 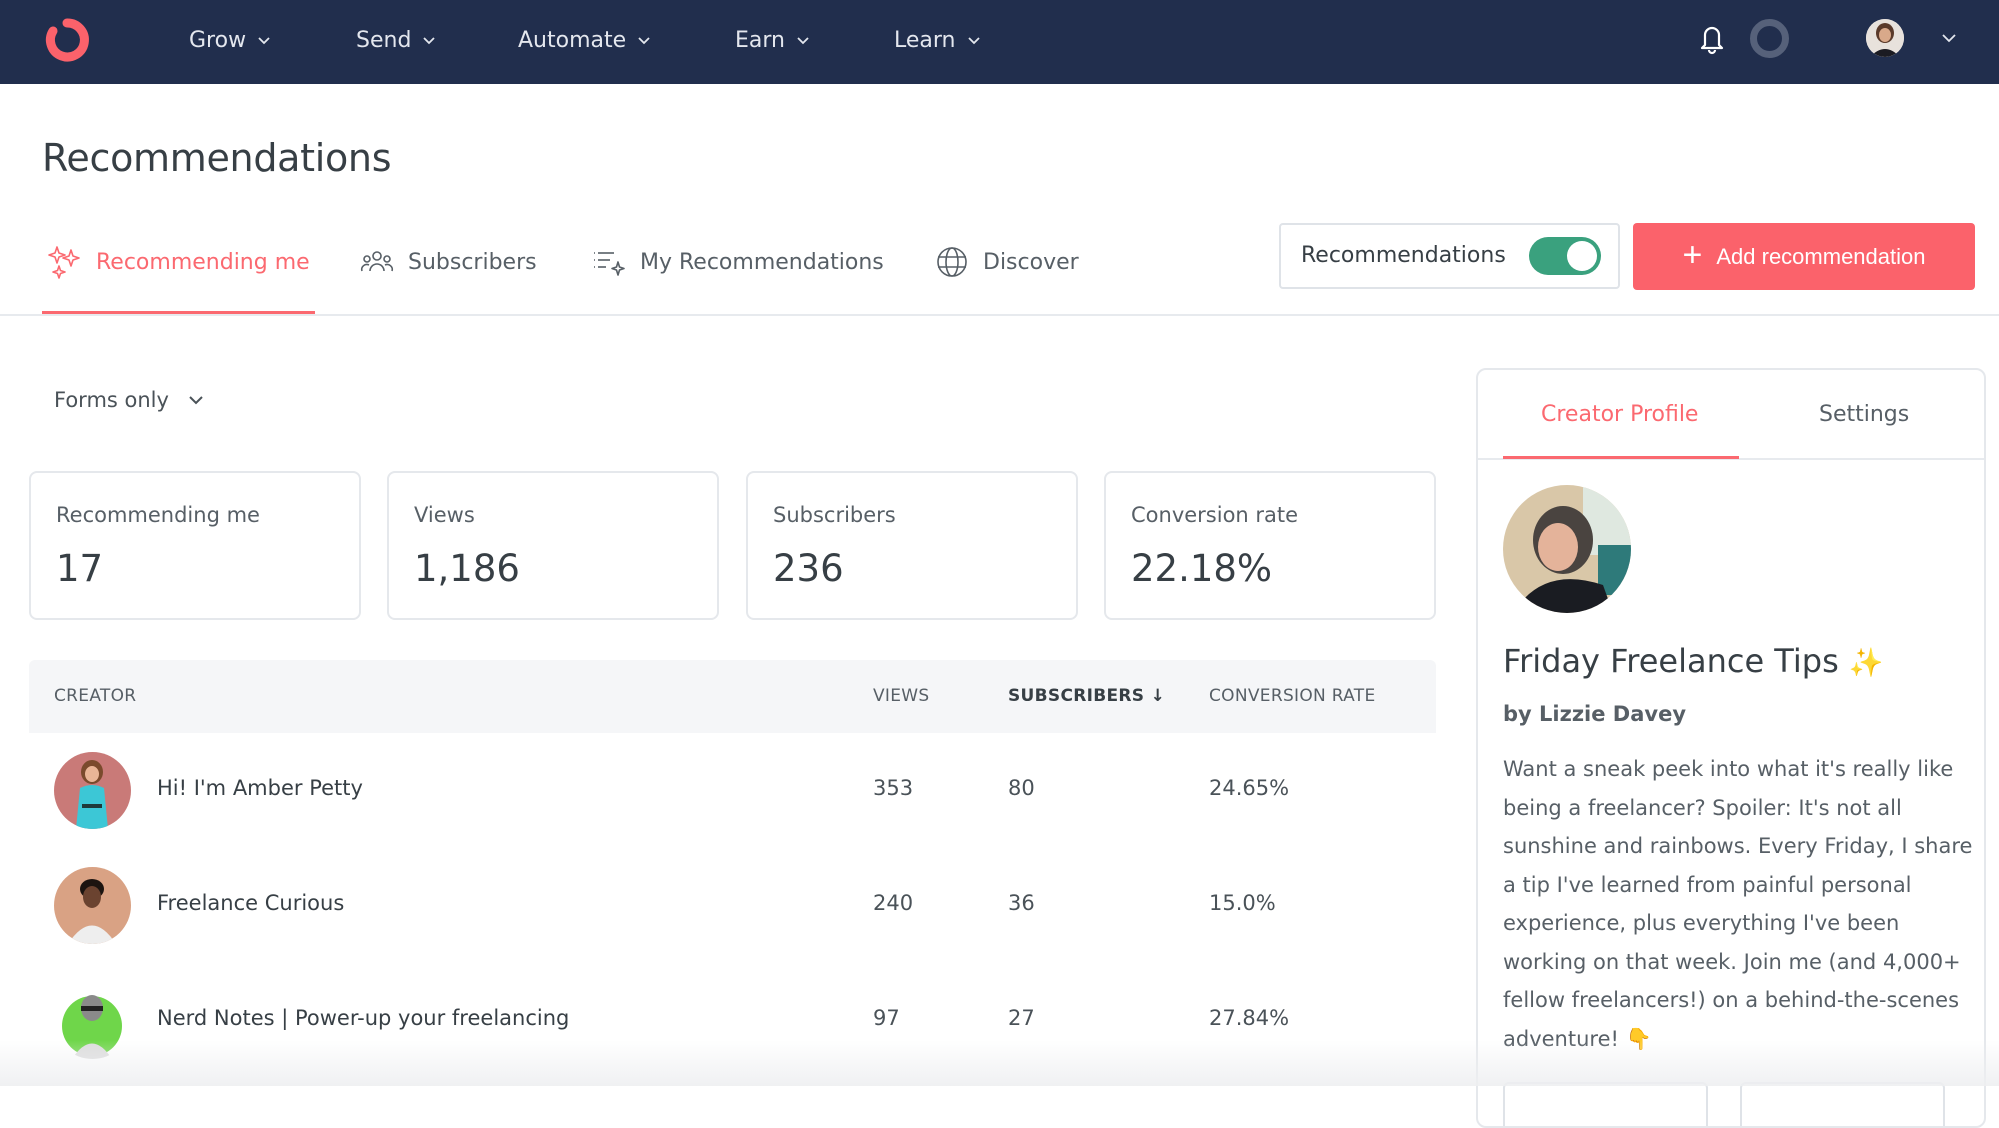 I want to click on creator-name: Nerd Notes | Power-up your freelancing, so click(x=363, y=1018).